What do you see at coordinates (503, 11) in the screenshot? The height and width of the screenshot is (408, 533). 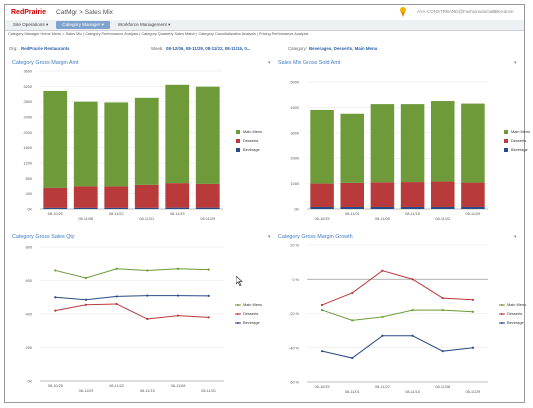 I see `site-admin-link: SiteAdmin` at bounding box center [503, 11].